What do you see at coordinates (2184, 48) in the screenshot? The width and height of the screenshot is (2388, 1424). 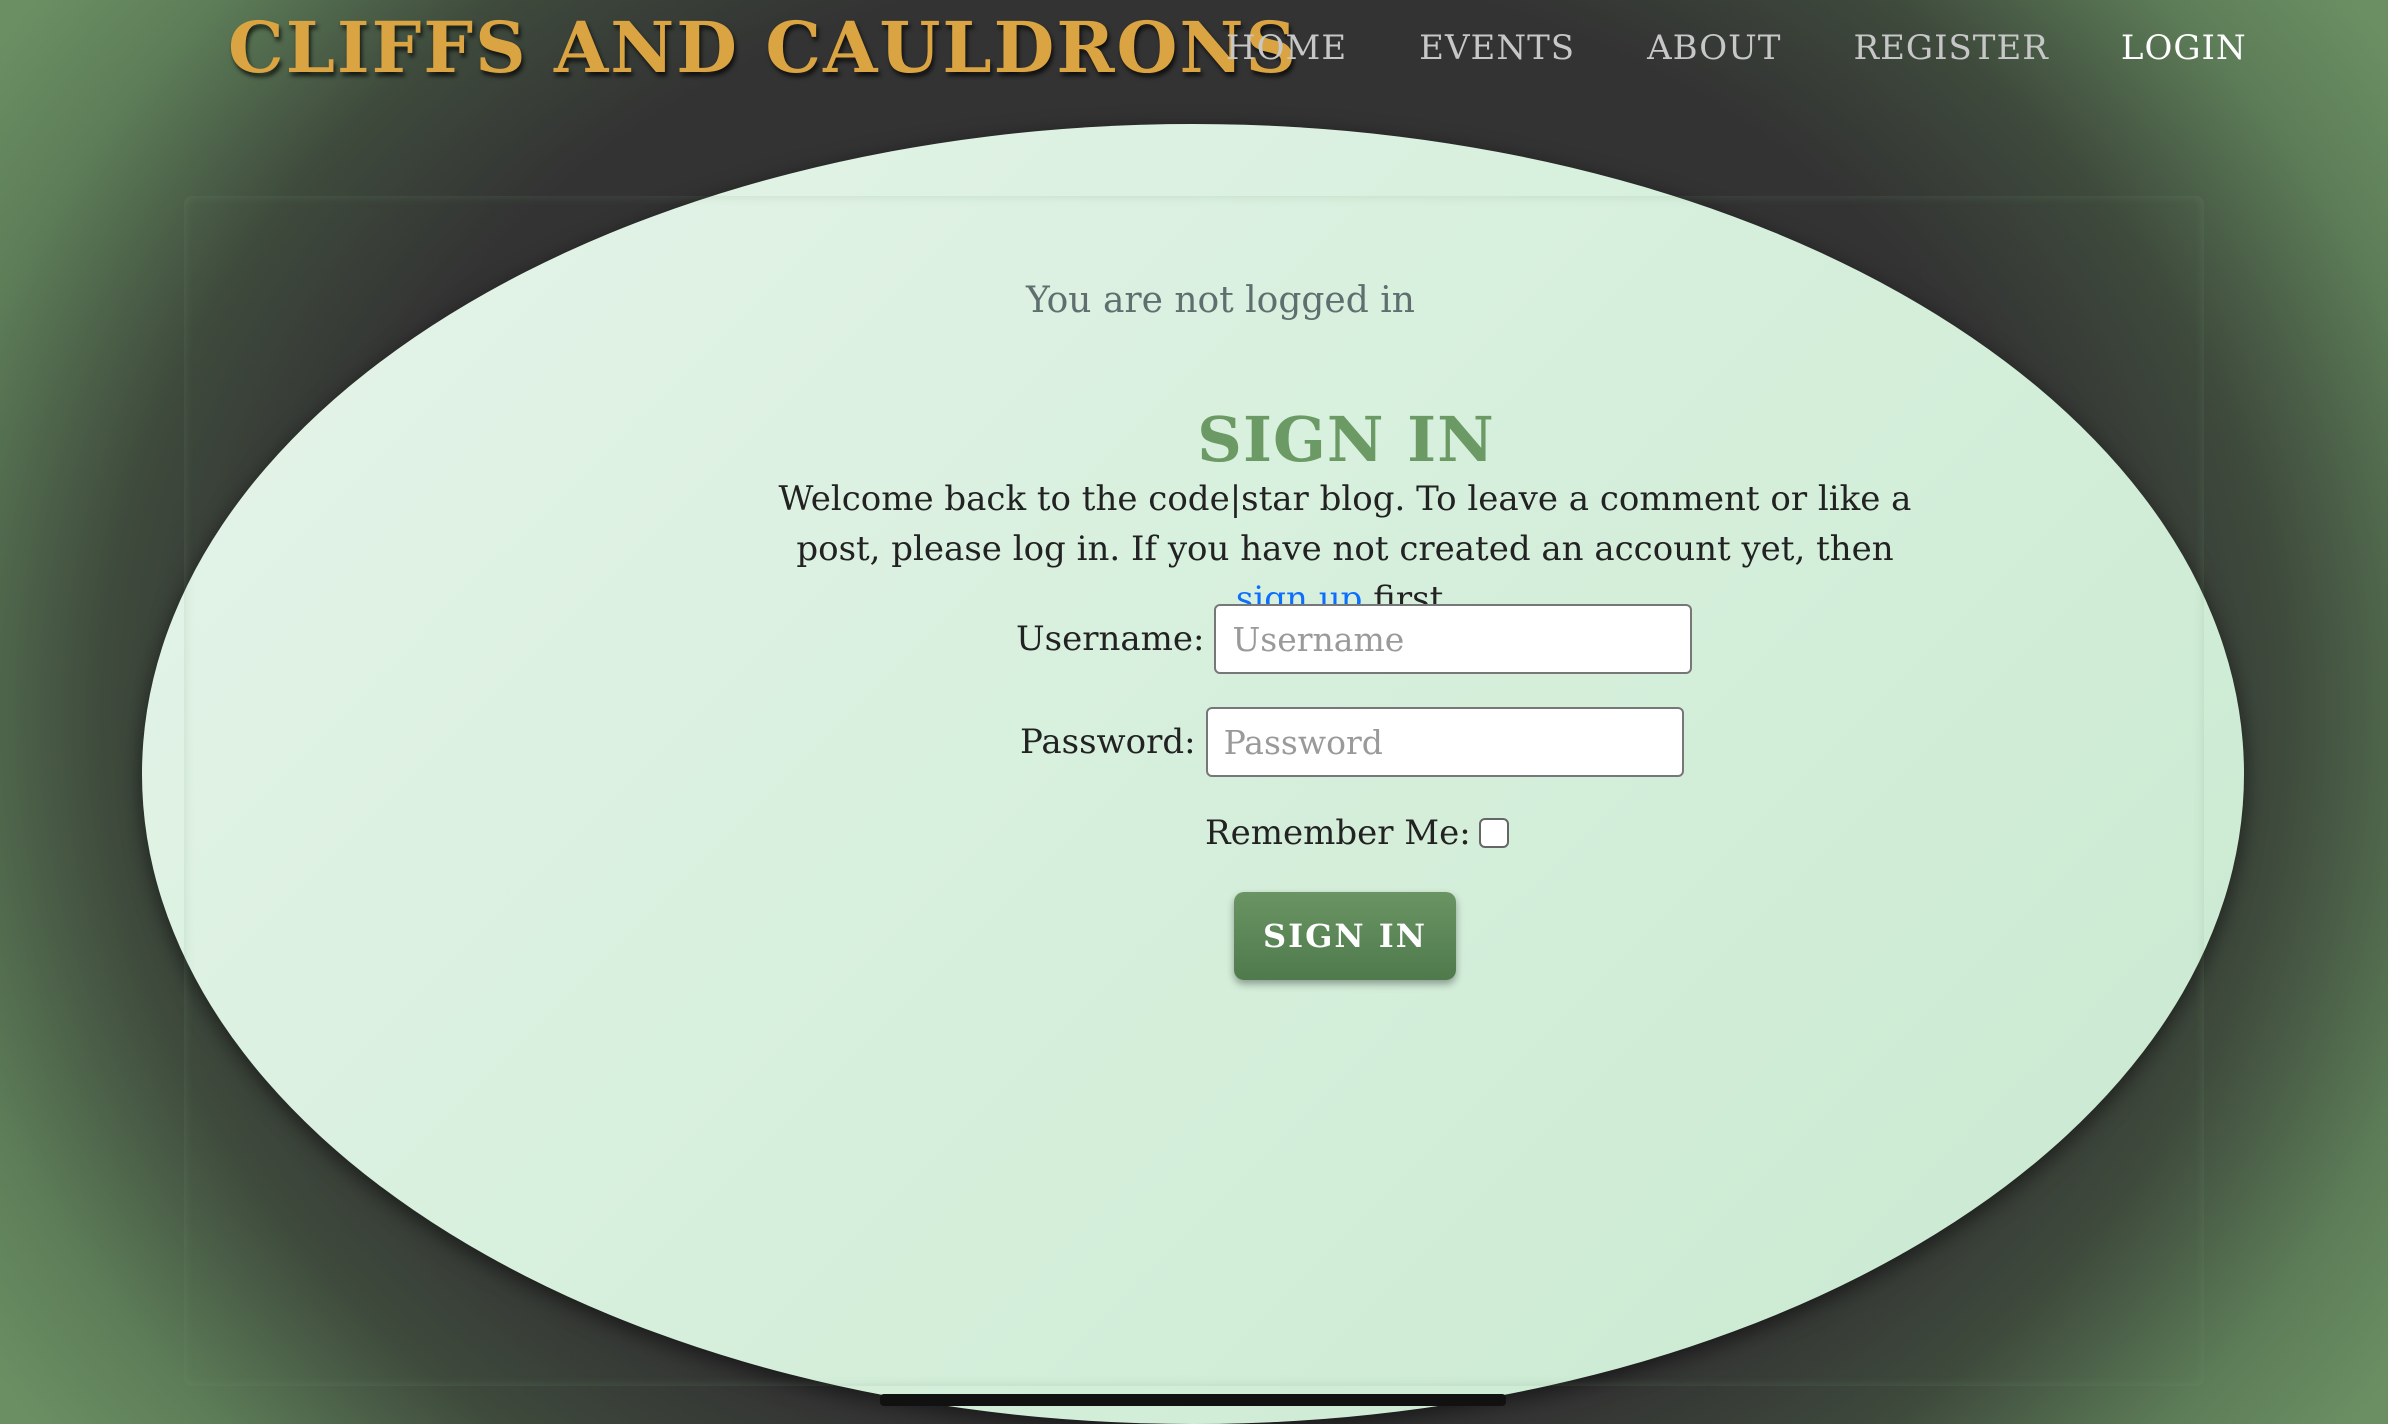 I see `nav-item-login: Login` at bounding box center [2184, 48].